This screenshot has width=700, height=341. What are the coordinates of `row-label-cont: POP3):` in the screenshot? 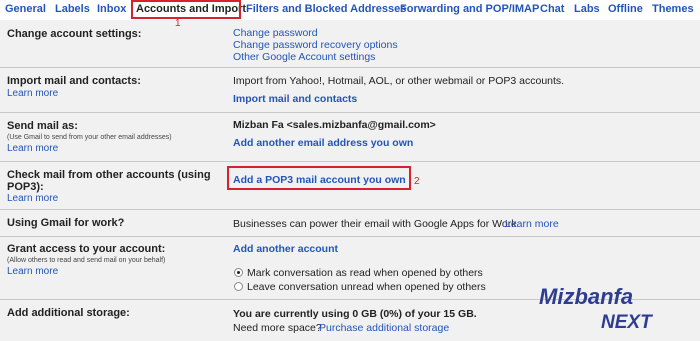 It's located at (25, 187).